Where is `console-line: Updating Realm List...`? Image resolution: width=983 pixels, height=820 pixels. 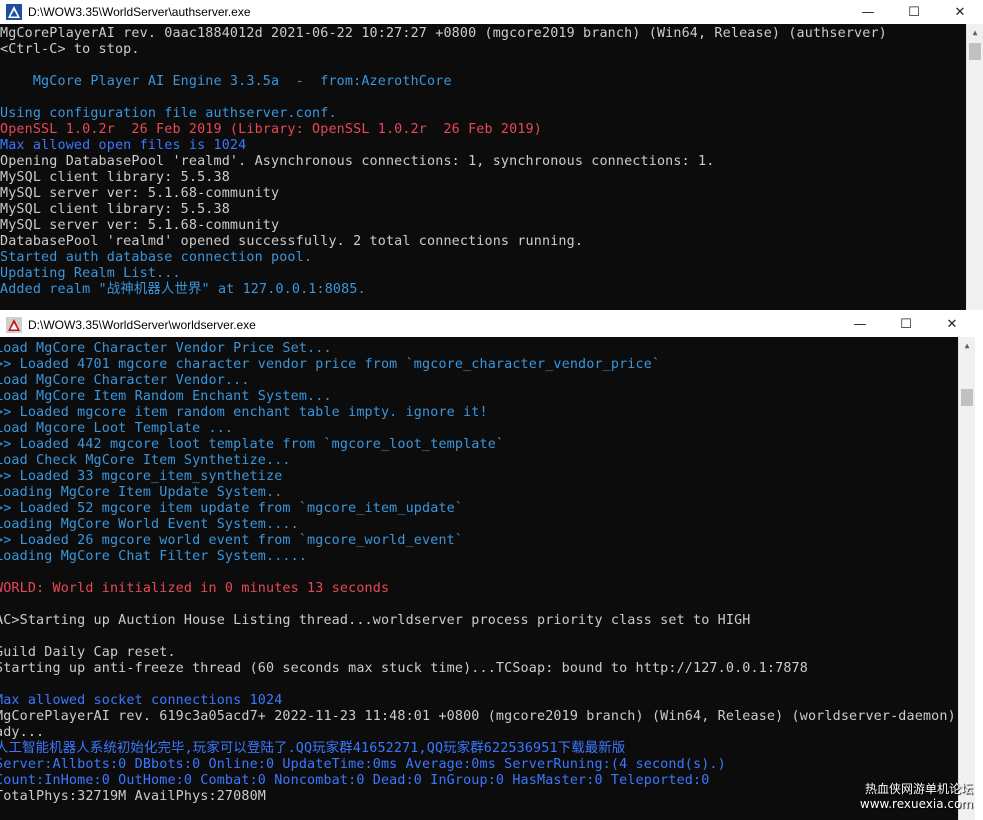
console-line: Updating Realm List... is located at coordinates (90, 273).